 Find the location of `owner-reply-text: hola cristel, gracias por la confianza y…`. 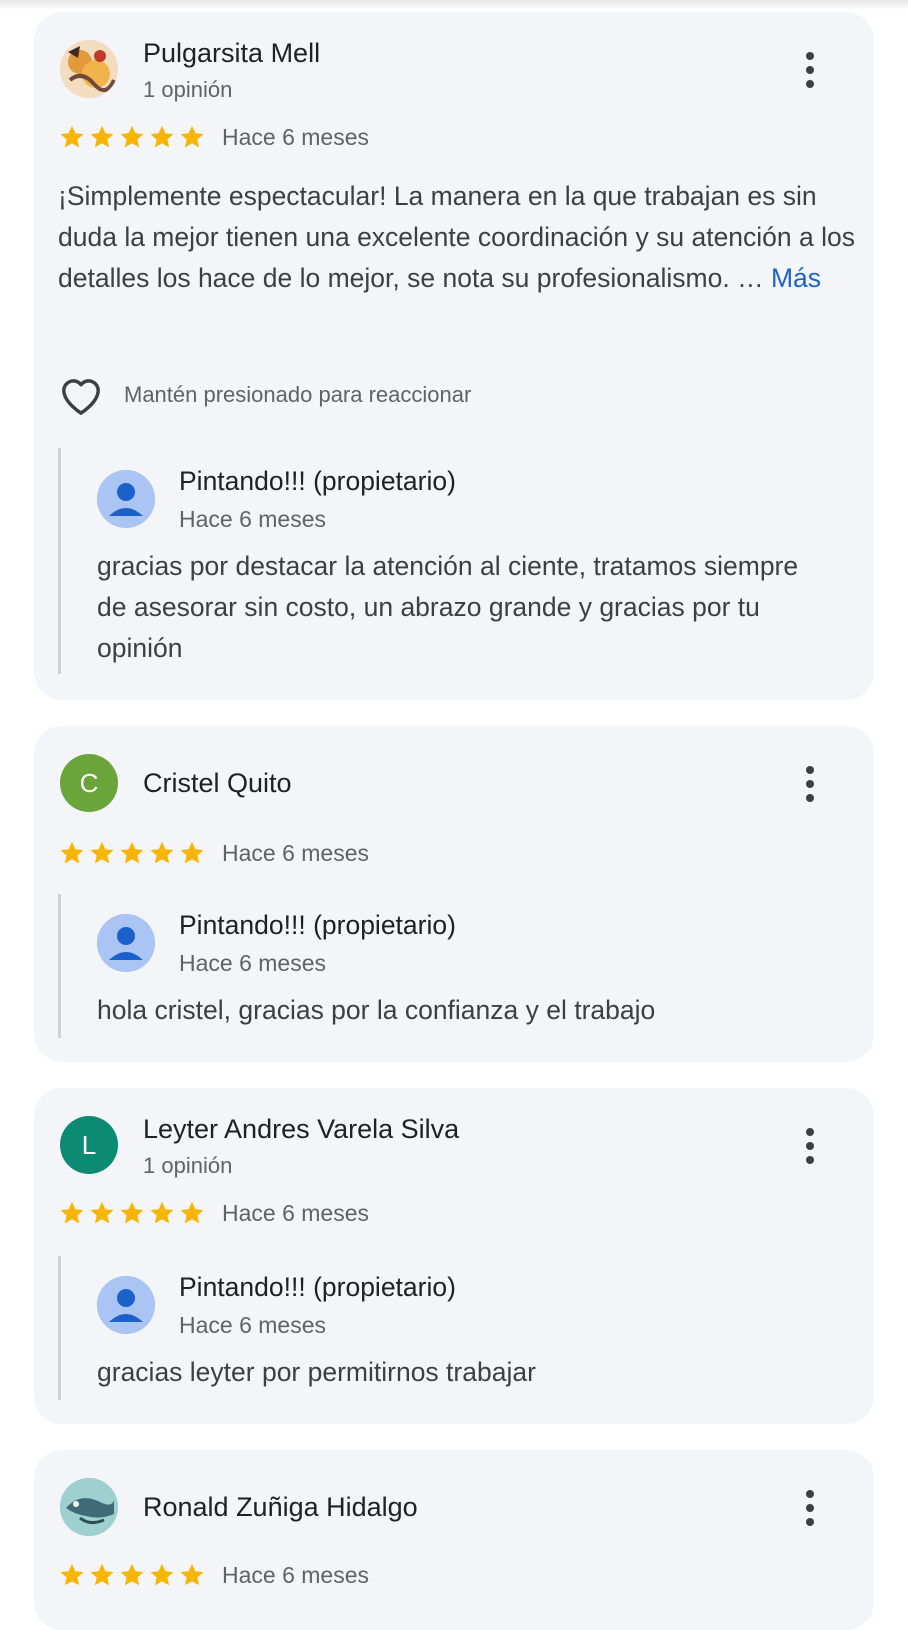

owner-reply-text: hola cristel, gracias por la confianza y… is located at coordinates (376, 1010).